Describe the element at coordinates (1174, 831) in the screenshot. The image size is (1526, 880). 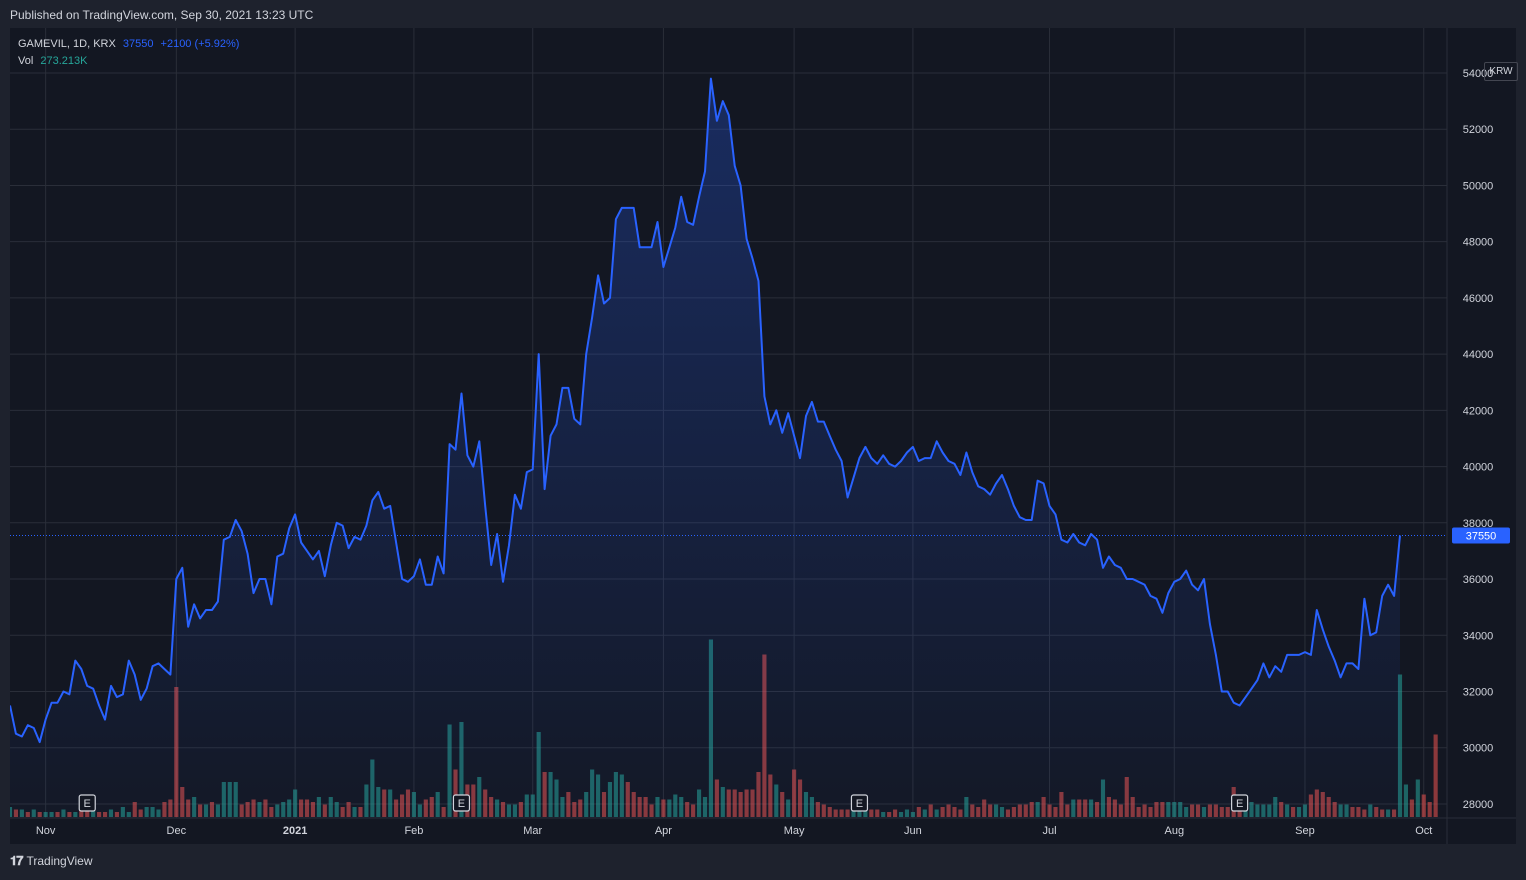
I see `time-axis-label: Aug` at that location.